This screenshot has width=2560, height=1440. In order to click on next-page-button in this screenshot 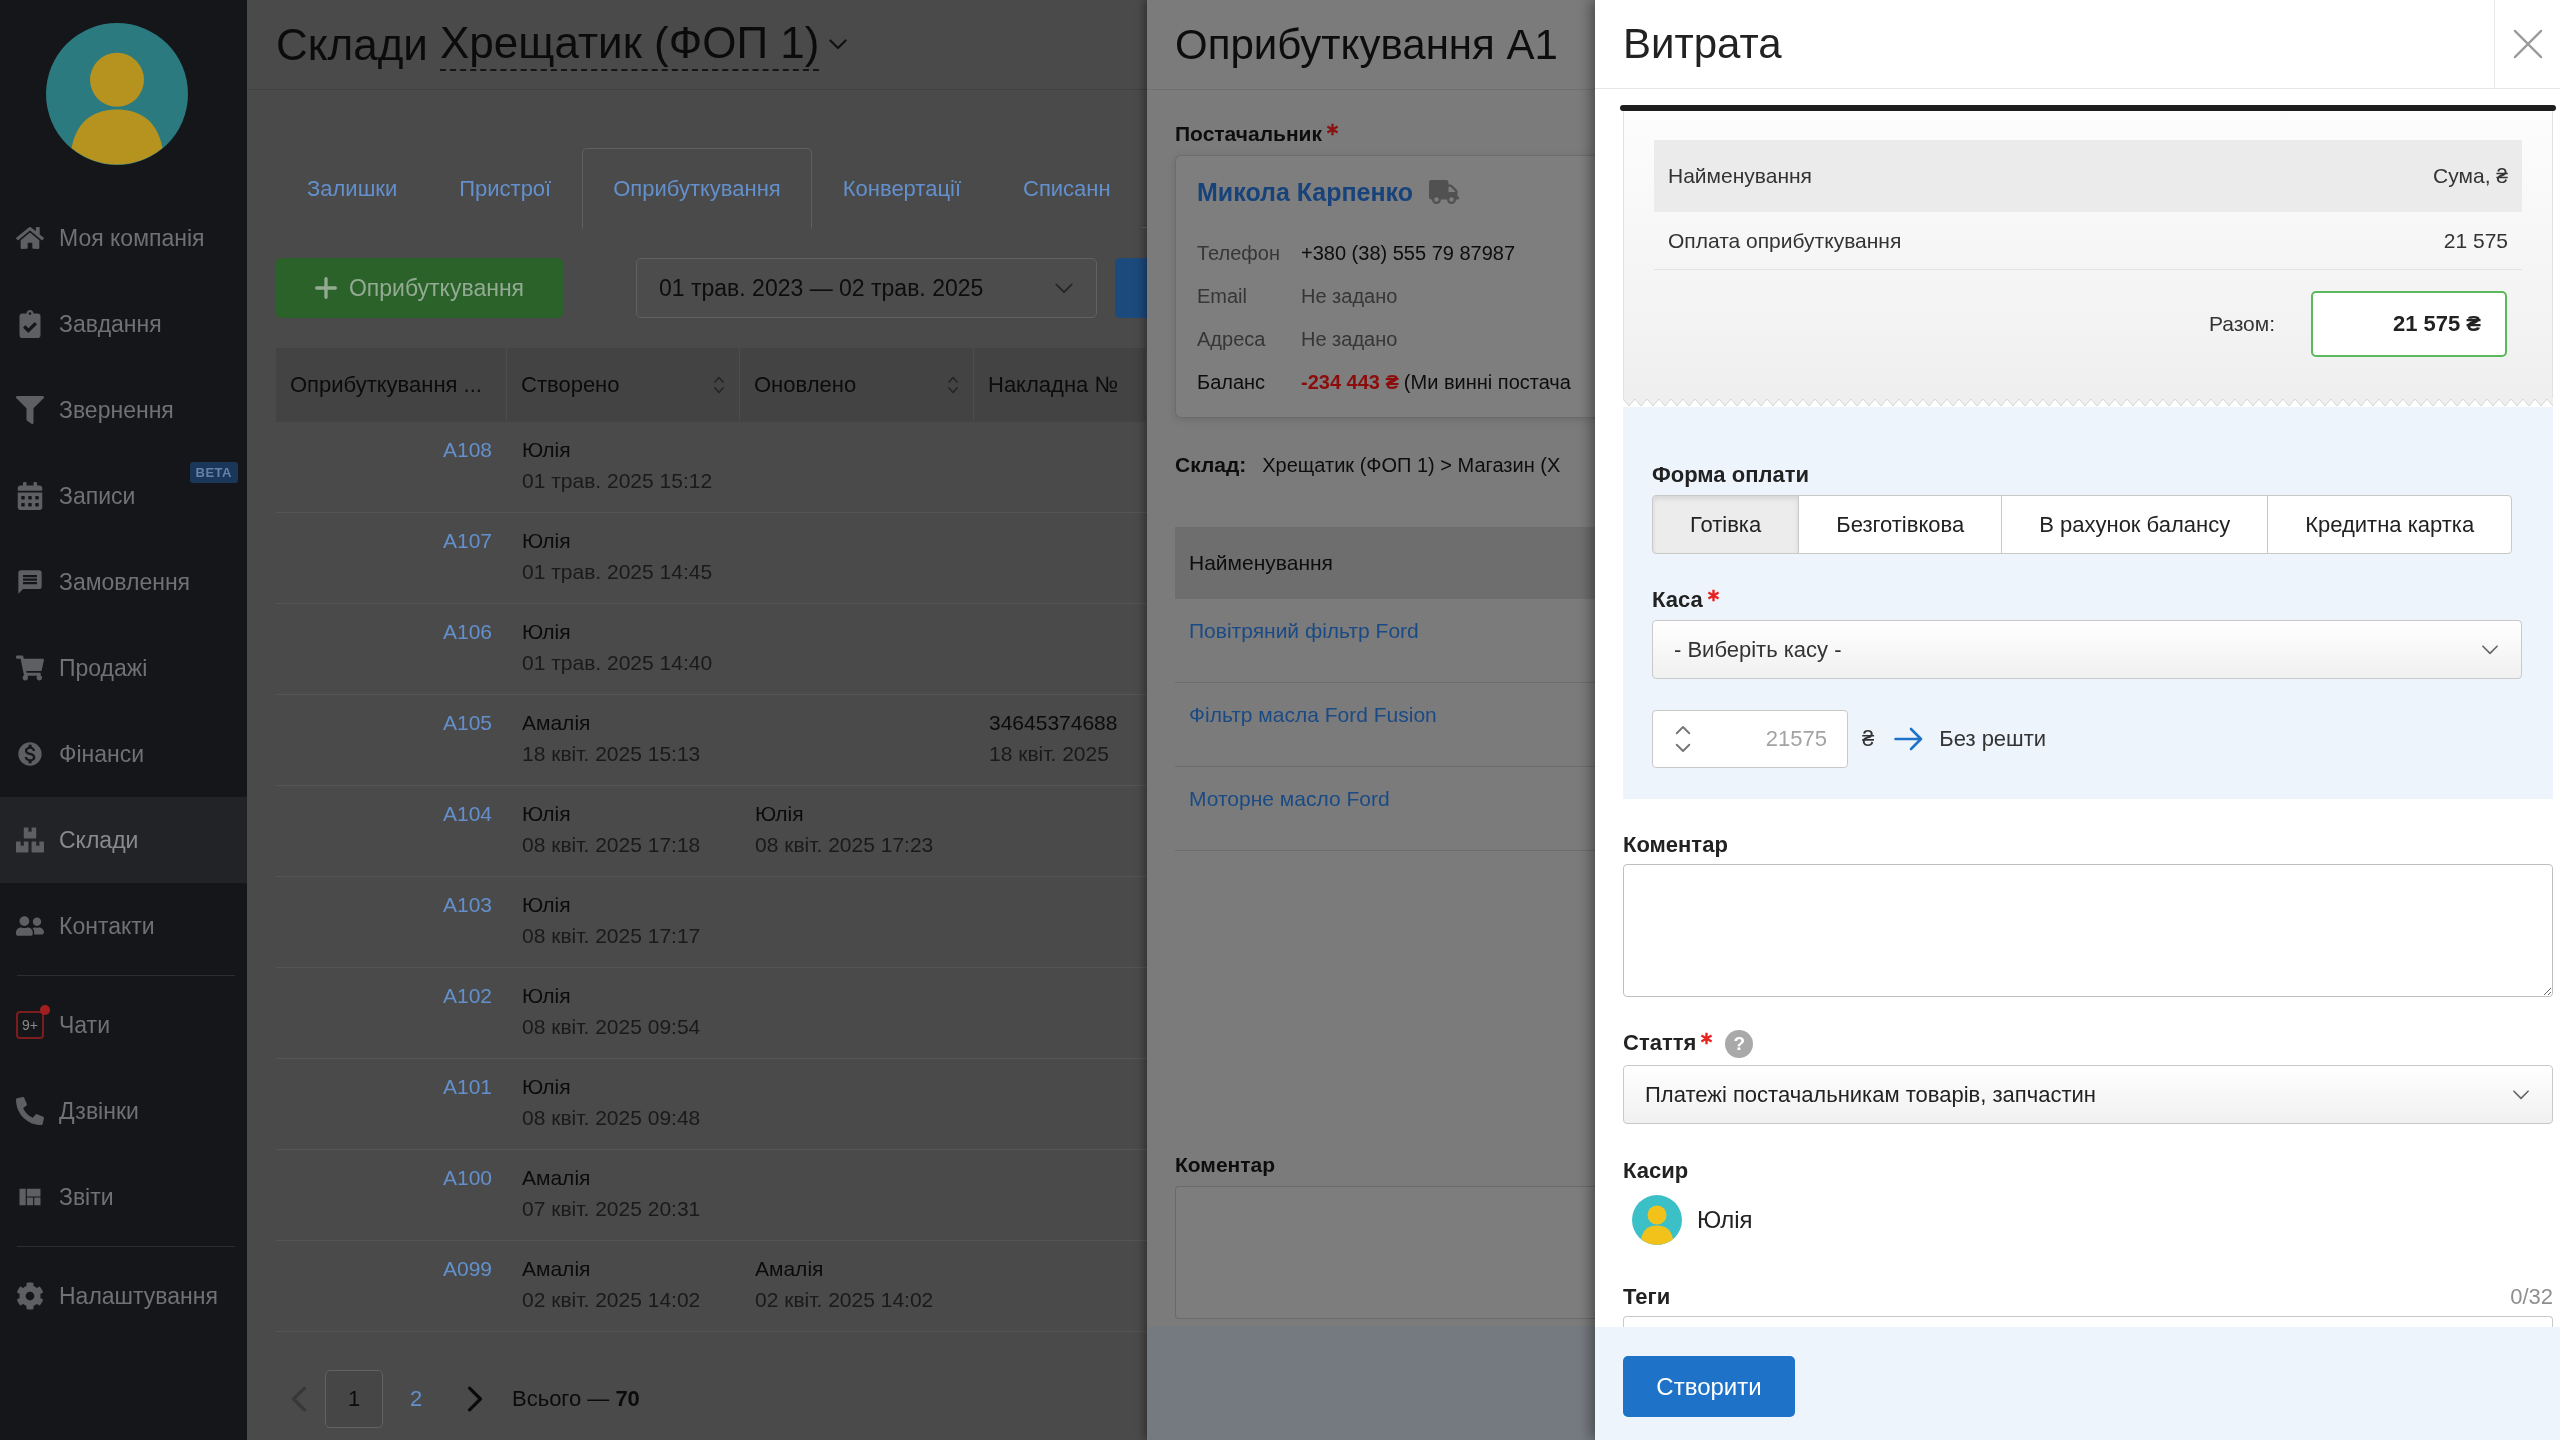, I will do `click(475, 1399)`.